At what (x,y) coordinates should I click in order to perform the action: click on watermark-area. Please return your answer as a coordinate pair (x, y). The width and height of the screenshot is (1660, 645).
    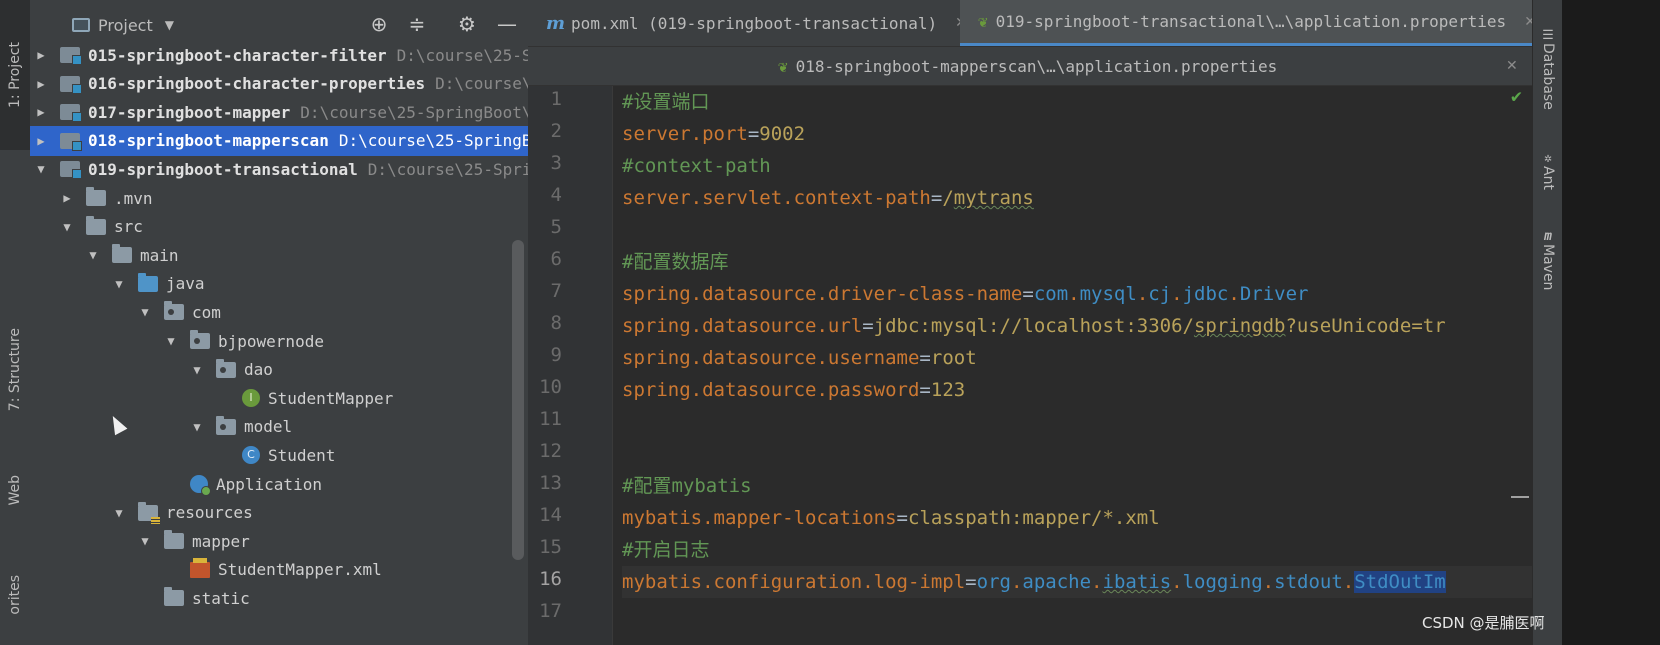
    Looking at the image, I should click on (1611, 322).